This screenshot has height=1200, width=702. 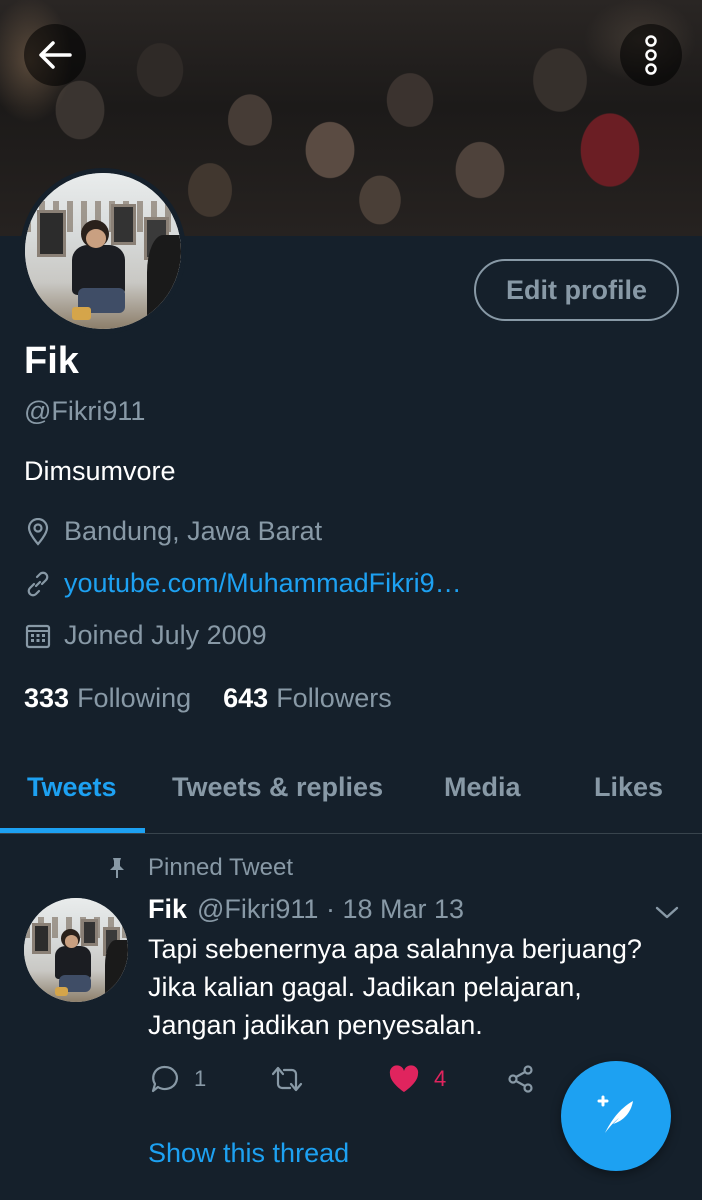 I want to click on more-vertical-icon, so click(x=651, y=55).